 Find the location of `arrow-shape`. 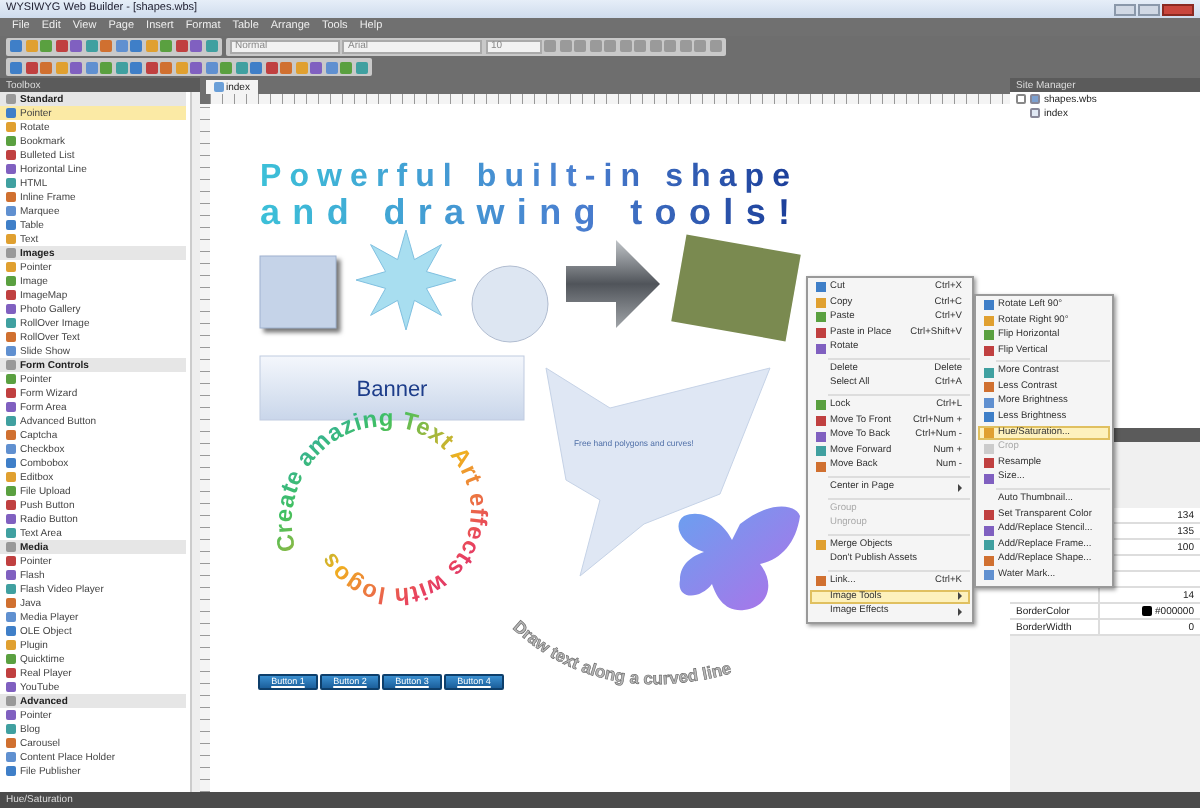

arrow-shape is located at coordinates (613, 284).